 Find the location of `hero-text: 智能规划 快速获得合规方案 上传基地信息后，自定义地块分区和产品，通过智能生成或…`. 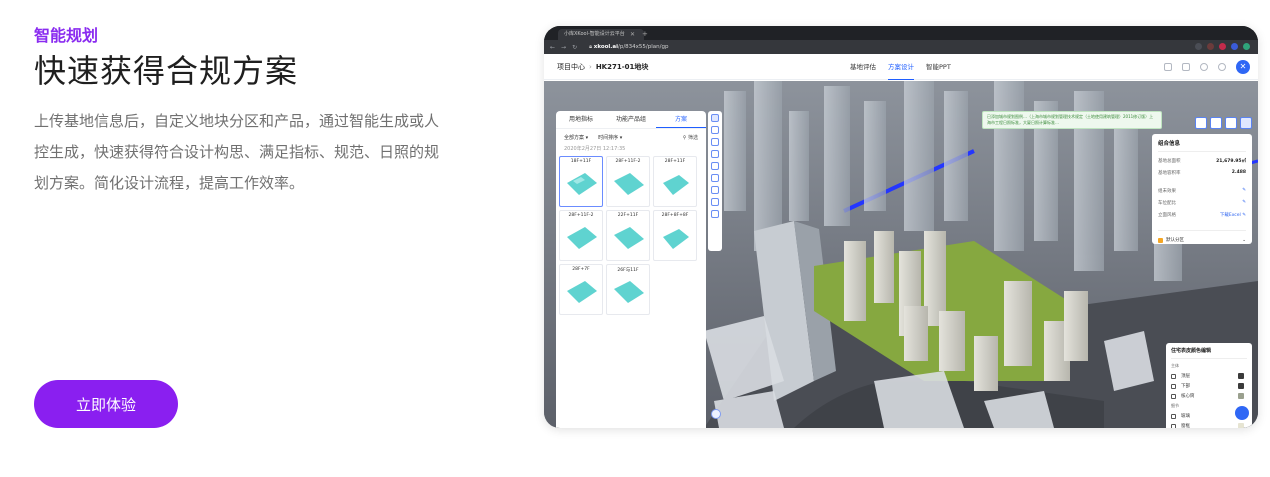

hero-text: 智能规划 快速获得合规方案 上传基地信息后，自定义地块分区和产品，通过智能生成或… is located at coordinates (244, 111).